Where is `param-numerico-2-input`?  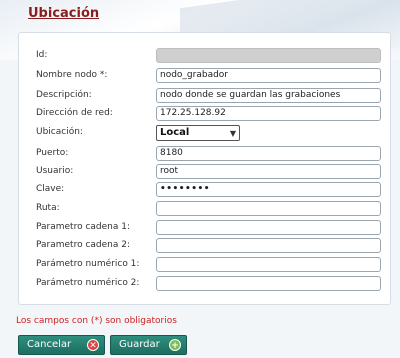 param-numerico-2-input is located at coordinates (268, 283).